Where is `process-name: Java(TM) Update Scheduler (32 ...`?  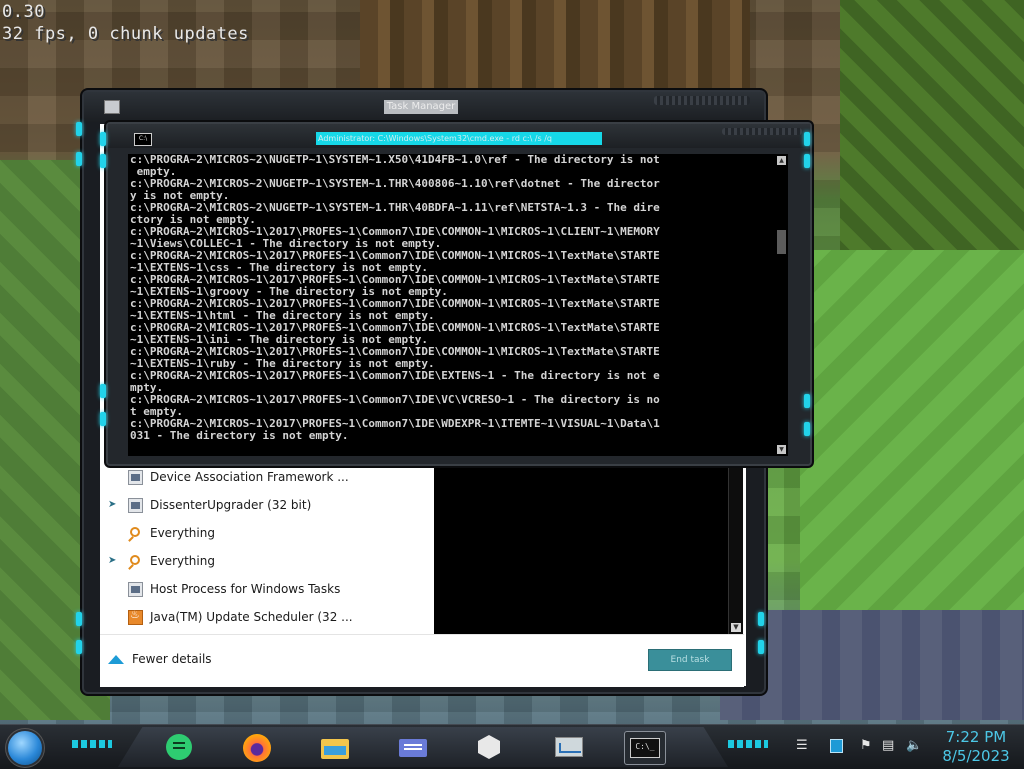 process-name: Java(TM) Update Scheduler (32 ... is located at coordinates (251, 617).